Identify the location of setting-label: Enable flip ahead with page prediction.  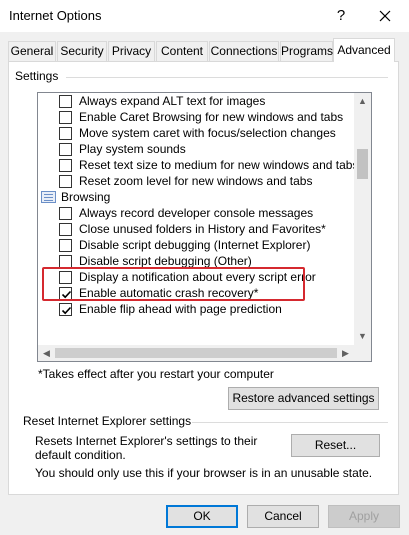
(180, 309).